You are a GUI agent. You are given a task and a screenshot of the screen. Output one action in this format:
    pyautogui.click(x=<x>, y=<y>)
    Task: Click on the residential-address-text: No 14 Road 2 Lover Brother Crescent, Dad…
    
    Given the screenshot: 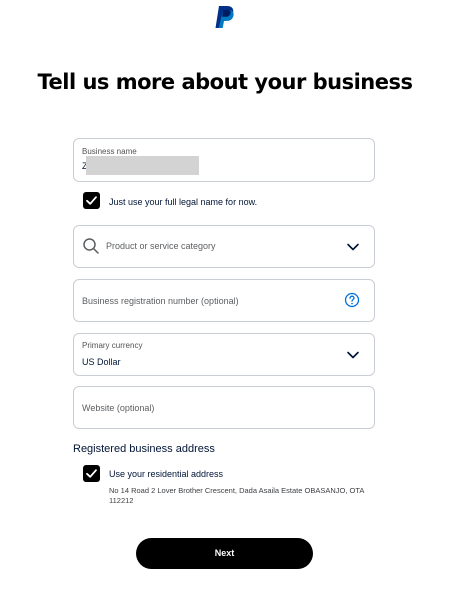 What is the action you would take?
    pyautogui.click(x=236, y=495)
    